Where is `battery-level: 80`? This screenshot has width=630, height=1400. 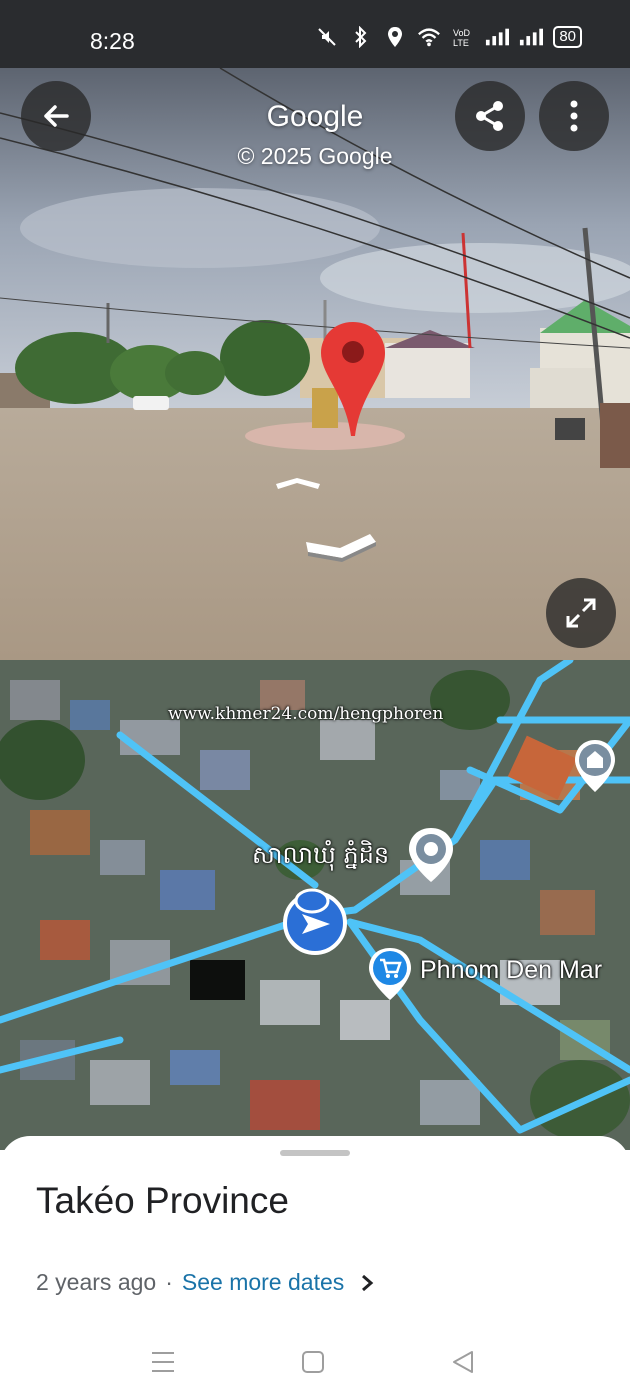
battery-level: 80 is located at coordinates (567, 36).